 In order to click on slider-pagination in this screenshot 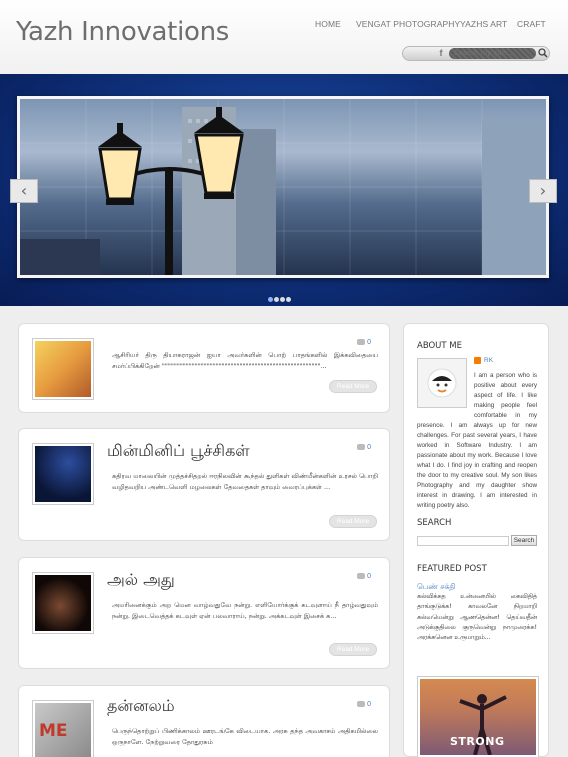, I will do `click(283, 294)`.